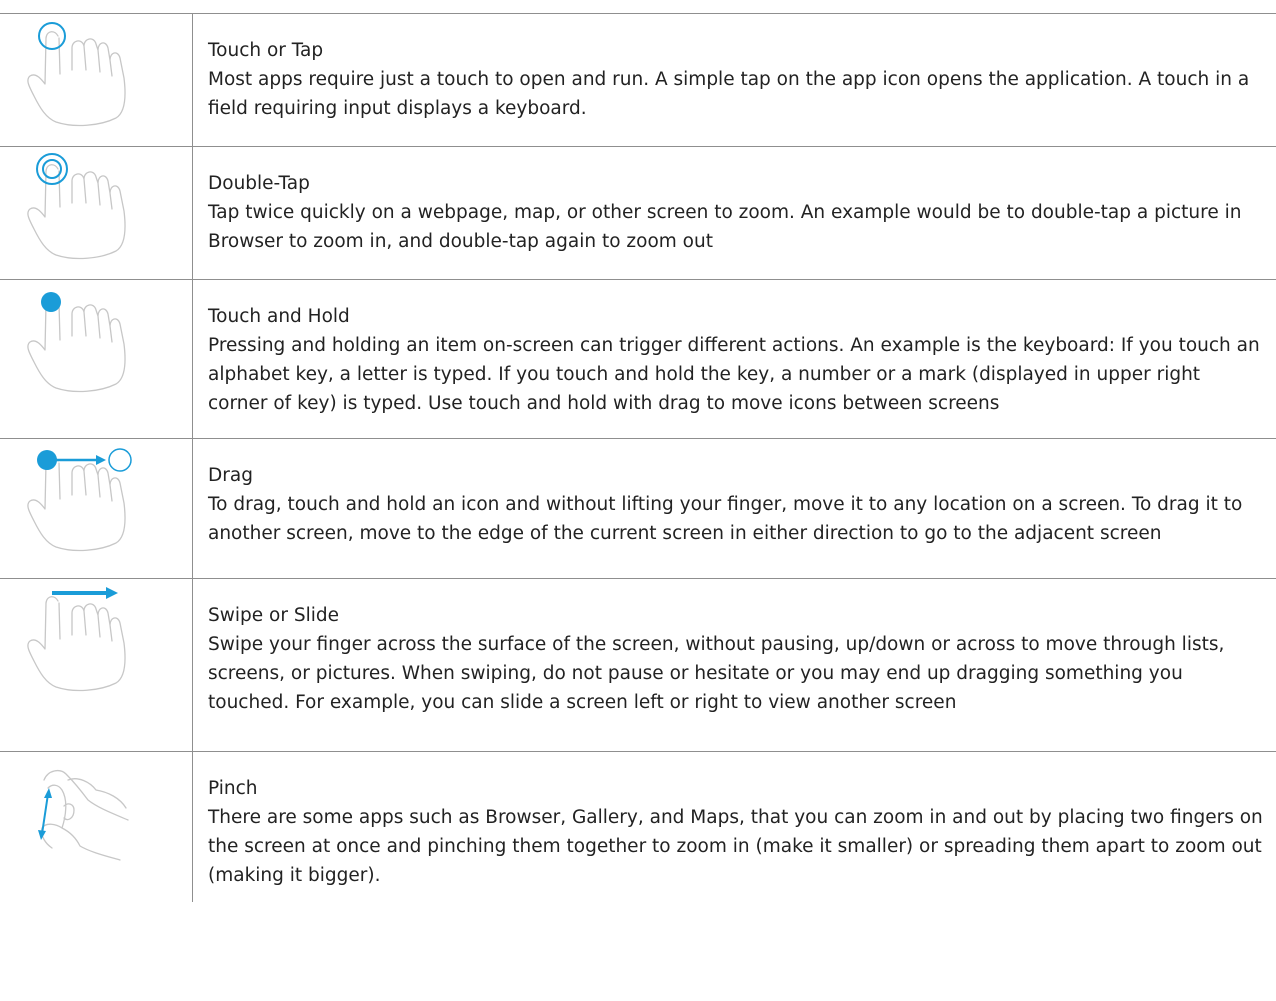  I want to click on gesture-title: Double-Tap, so click(259, 183).